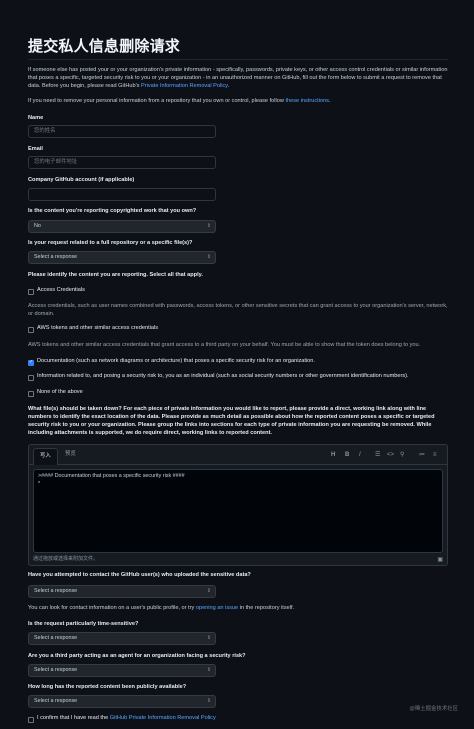 The width and height of the screenshot is (474, 729). What do you see at coordinates (333, 455) in the screenshot?
I see `heading-icon: H` at bounding box center [333, 455].